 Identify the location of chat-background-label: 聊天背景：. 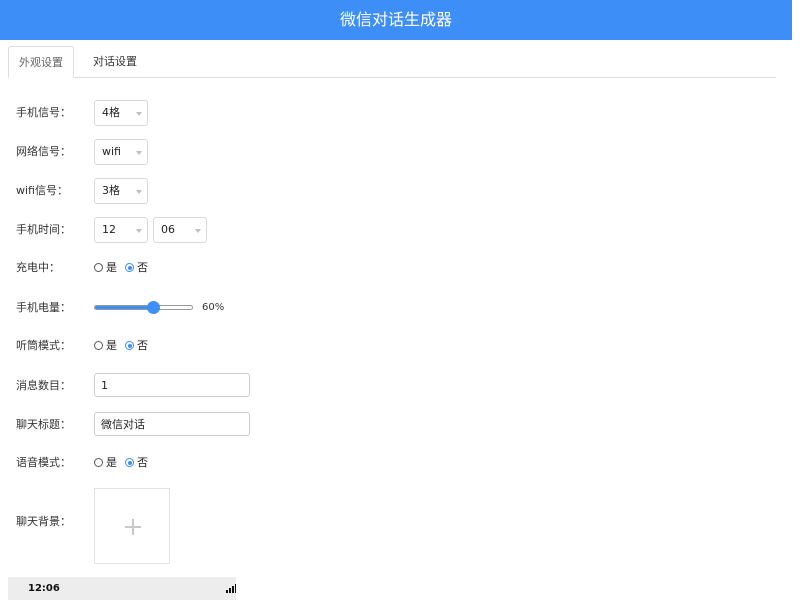
(43, 521).